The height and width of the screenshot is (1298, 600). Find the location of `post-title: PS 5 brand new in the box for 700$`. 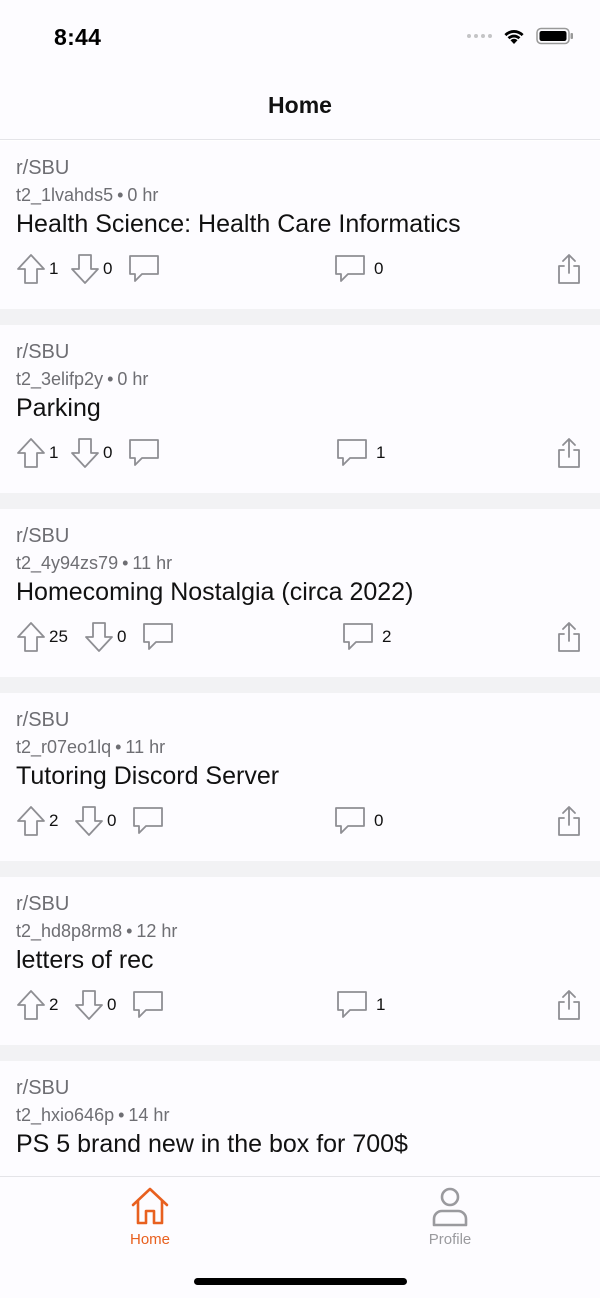

post-title: PS 5 brand new in the box for 700$ is located at coordinates (212, 1144).